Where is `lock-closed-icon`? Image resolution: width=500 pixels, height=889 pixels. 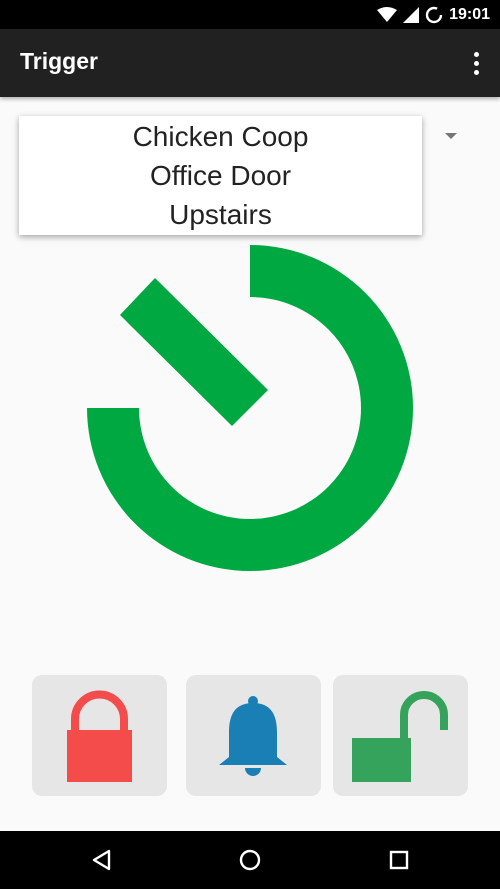
lock-closed-icon is located at coordinates (99, 736).